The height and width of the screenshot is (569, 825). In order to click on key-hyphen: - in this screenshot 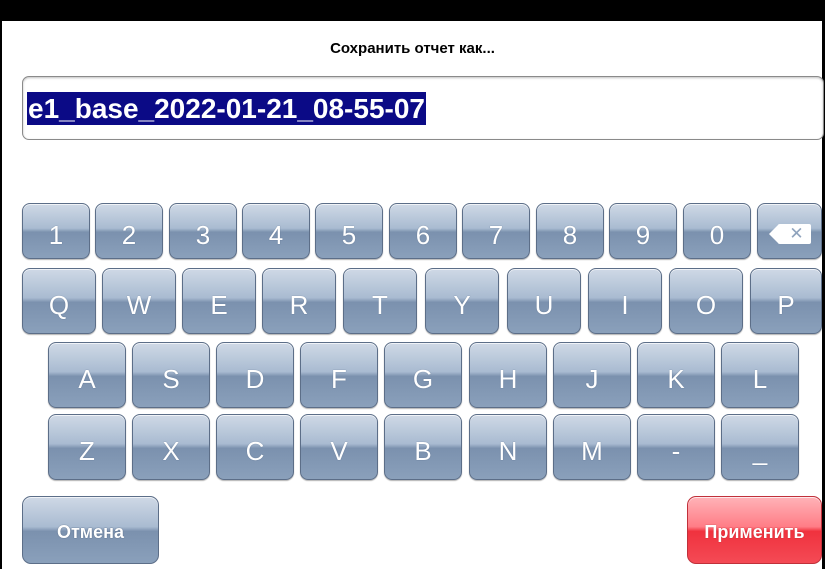, I will do `click(676, 447)`.